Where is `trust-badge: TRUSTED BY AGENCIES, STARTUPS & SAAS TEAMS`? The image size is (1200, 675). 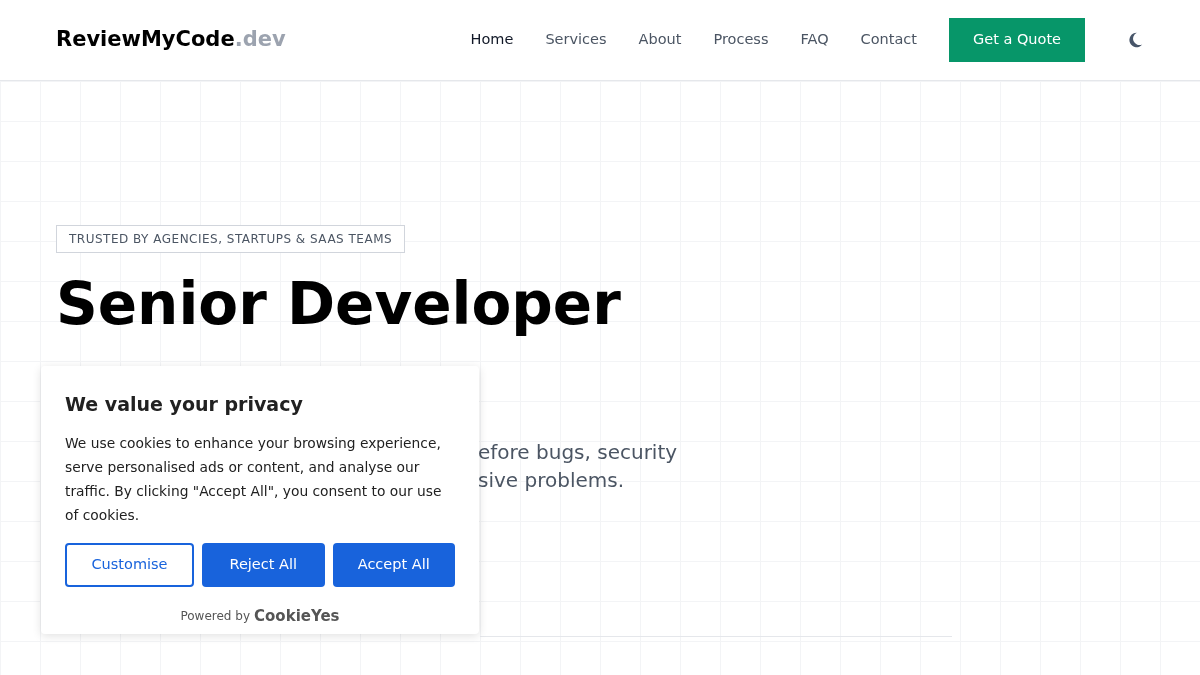
trust-badge: TRUSTED BY AGENCIES, STARTUPS & SAAS TEAMS is located at coordinates (231, 239).